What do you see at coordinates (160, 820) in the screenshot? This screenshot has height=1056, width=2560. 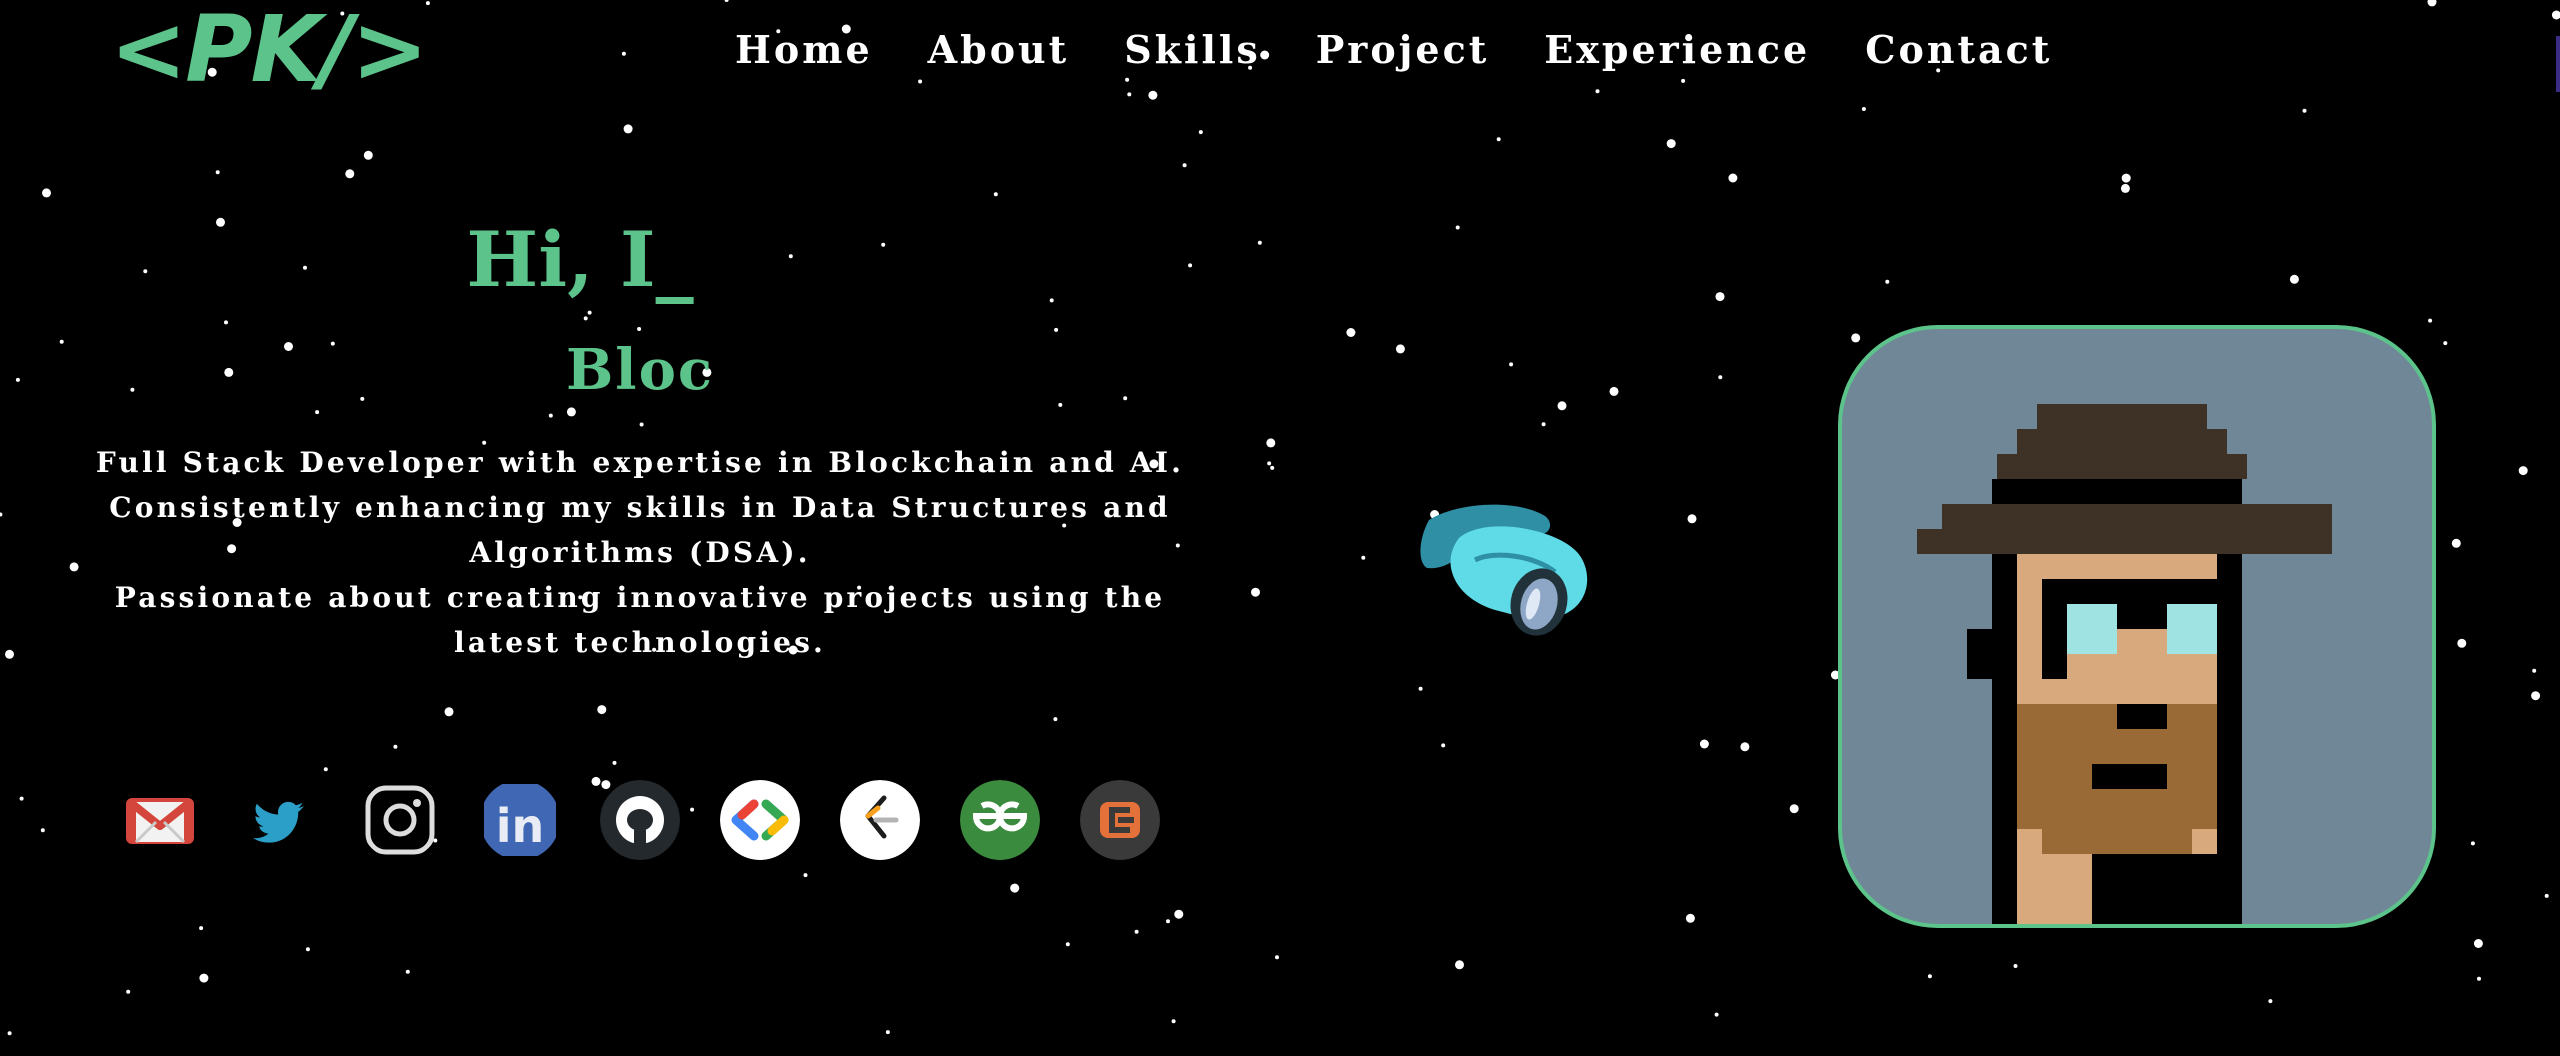 I see `gmail-icon` at bounding box center [160, 820].